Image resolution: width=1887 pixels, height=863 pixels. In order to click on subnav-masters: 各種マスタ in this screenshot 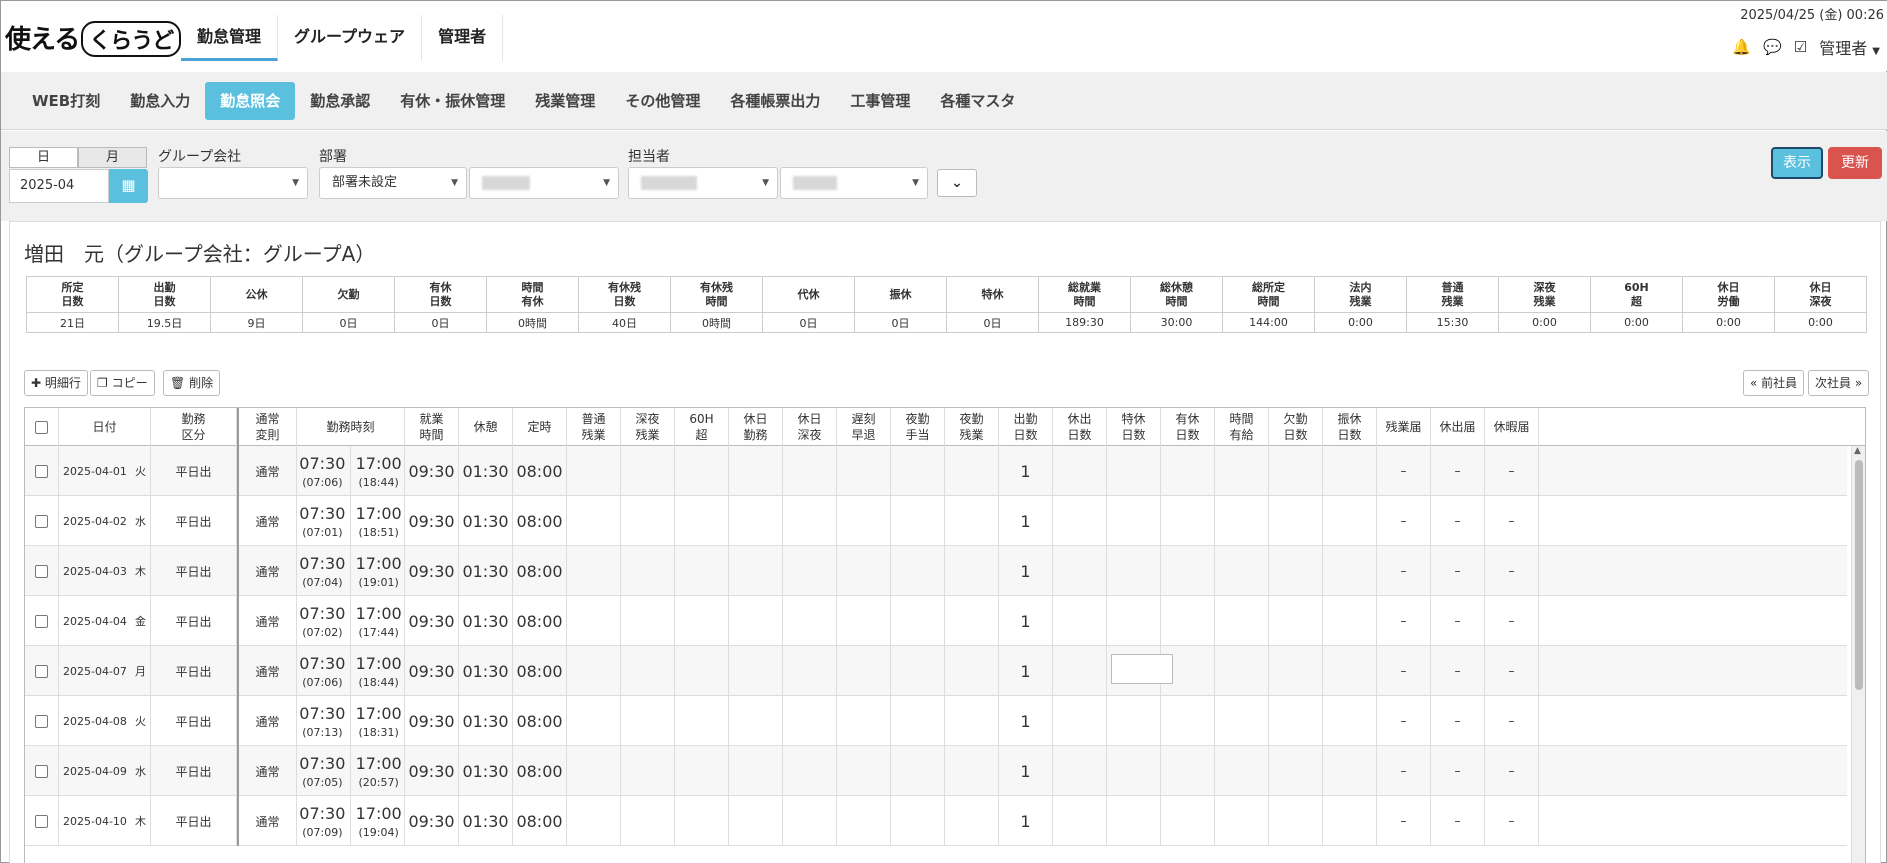, I will do `click(977, 101)`.